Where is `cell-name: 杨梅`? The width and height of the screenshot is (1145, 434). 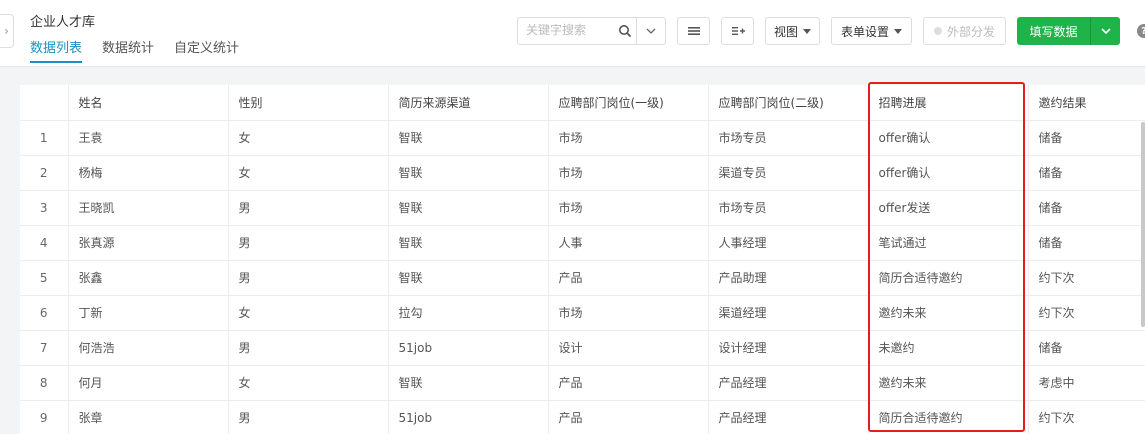
cell-name: 杨梅 is located at coordinates (148, 173).